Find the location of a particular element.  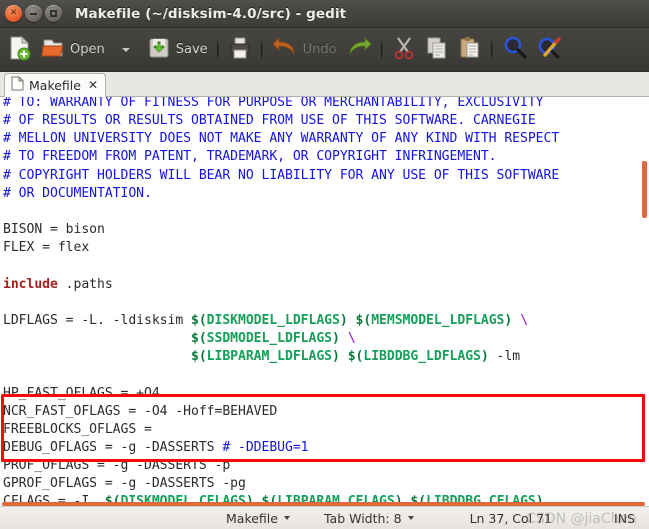

print-button is located at coordinates (240, 50).